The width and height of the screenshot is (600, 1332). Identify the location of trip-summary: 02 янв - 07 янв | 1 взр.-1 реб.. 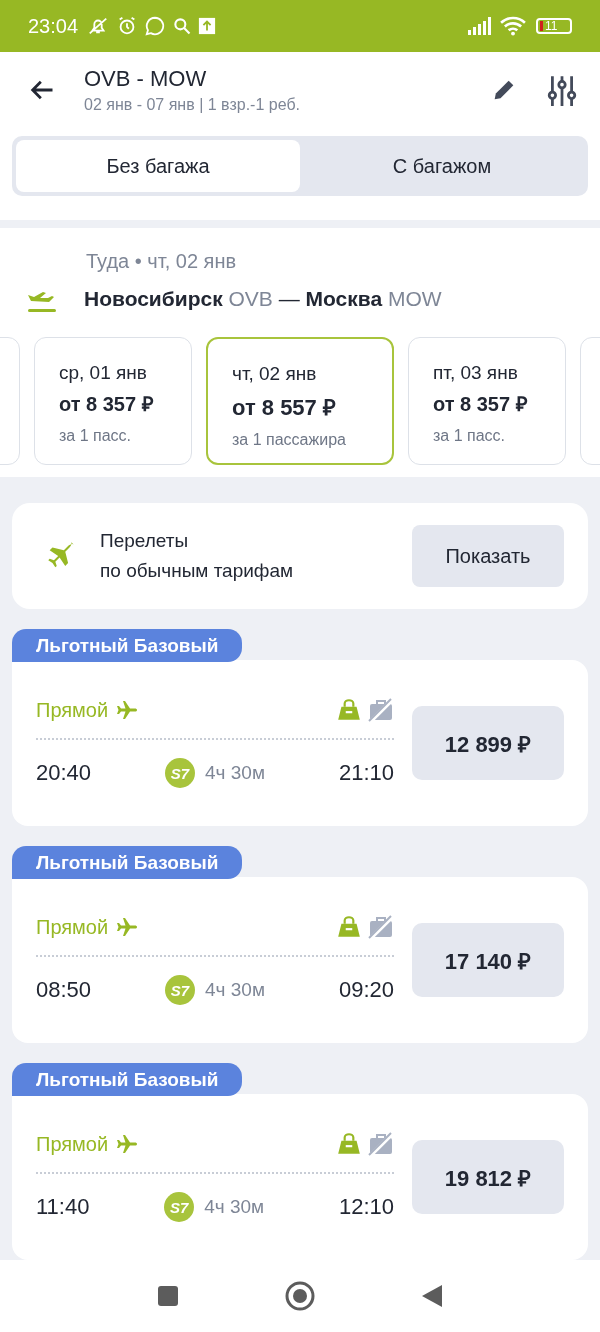
(192, 105).